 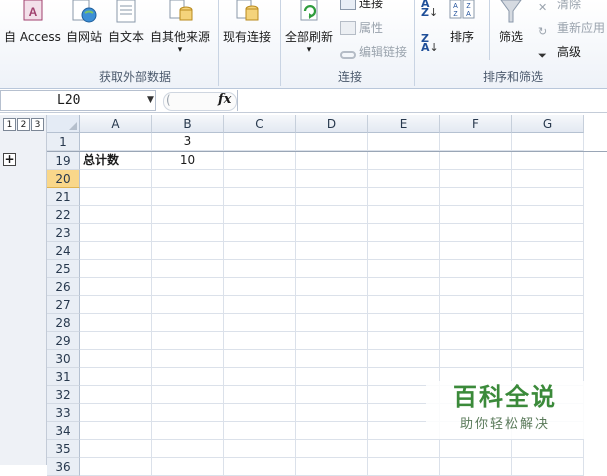 What do you see at coordinates (63, 305) in the screenshot?
I see `row-header: 27` at bounding box center [63, 305].